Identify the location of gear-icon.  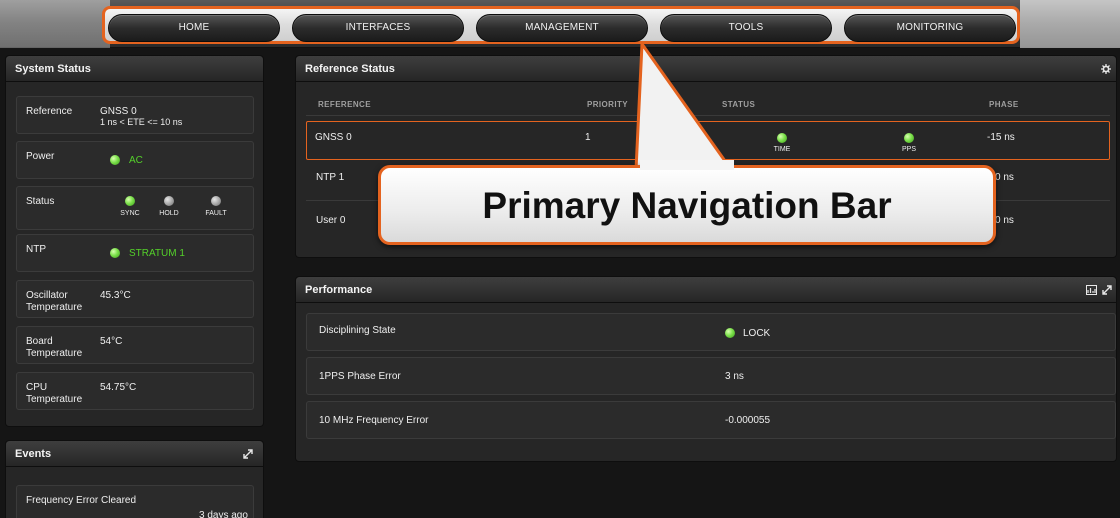
(1106, 69).